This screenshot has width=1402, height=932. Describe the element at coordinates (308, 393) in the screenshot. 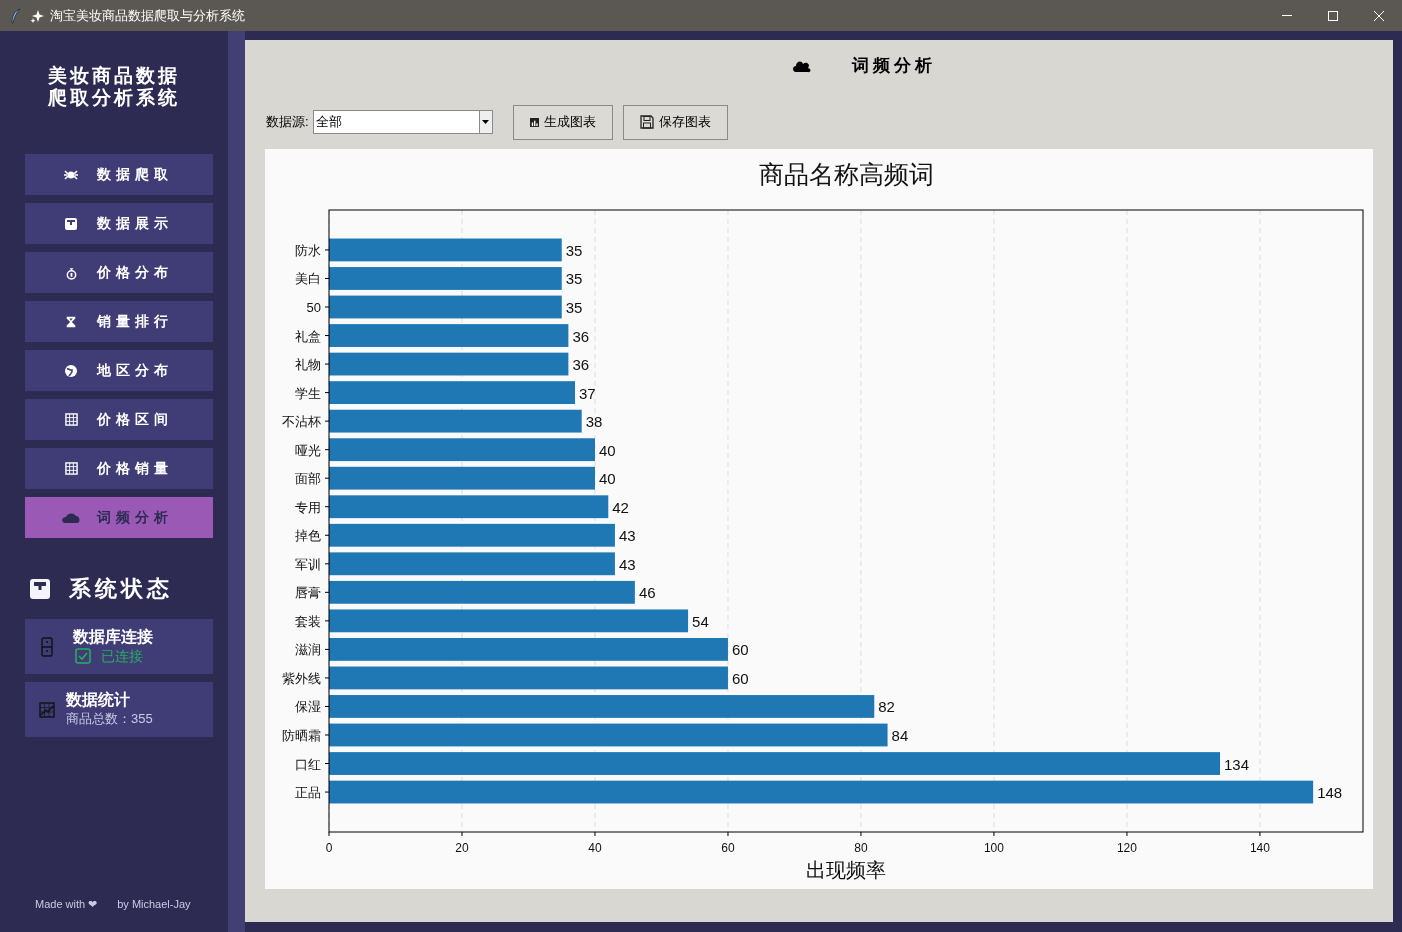

I see `category-label: 学生` at that location.